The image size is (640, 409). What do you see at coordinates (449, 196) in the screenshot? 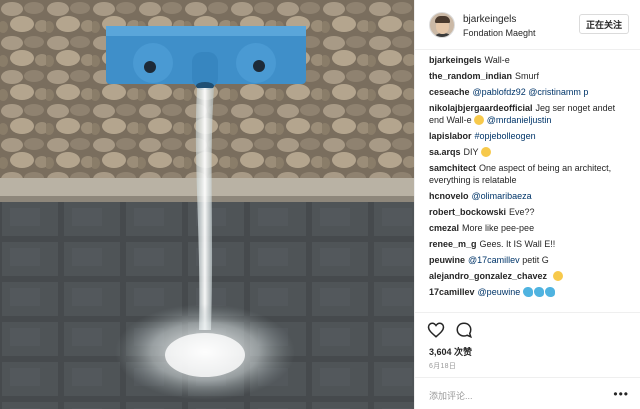
I see `comment-username: hcnovelo` at bounding box center [449, 196].